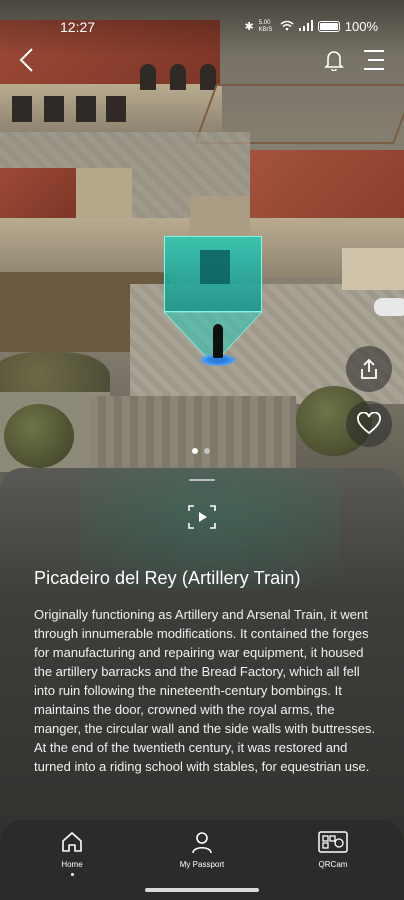  What do you see at coordinates (72, 853) in the screenshot?
I see `nav-item-home: Home` at bounding box center [72, 853].